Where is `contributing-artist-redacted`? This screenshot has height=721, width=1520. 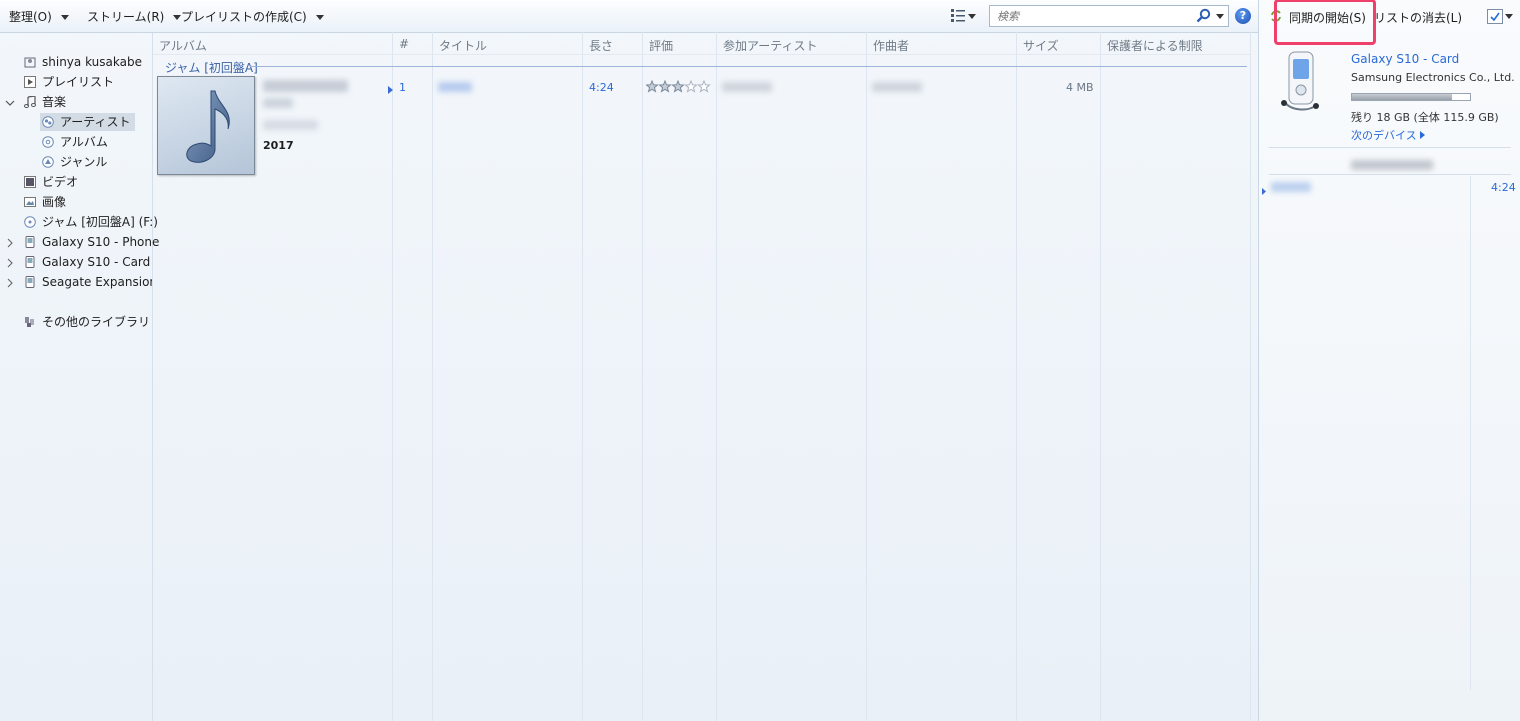
contributing-artist-redacted is located at coordinates (747, 87).